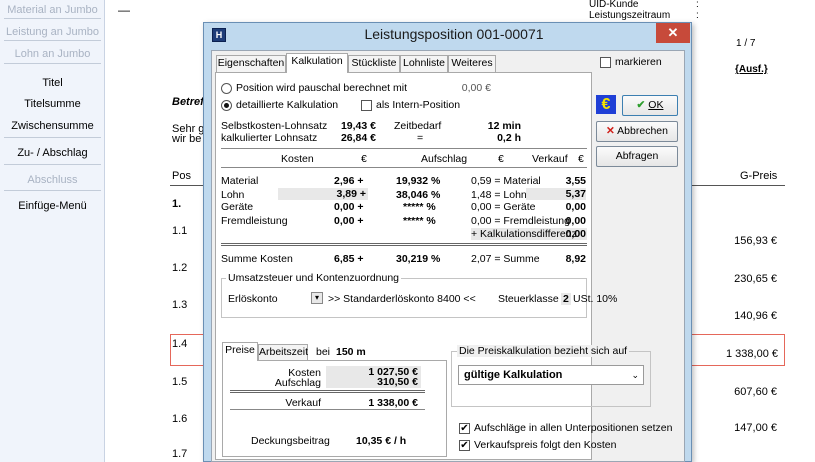 The image size is (815, 462). What do you see at coordinates (52, 153) in the screenshot?
I see `sidebar-item-zu-abschlag: Zu- / Abschlag` at bounding box center [52, 153].